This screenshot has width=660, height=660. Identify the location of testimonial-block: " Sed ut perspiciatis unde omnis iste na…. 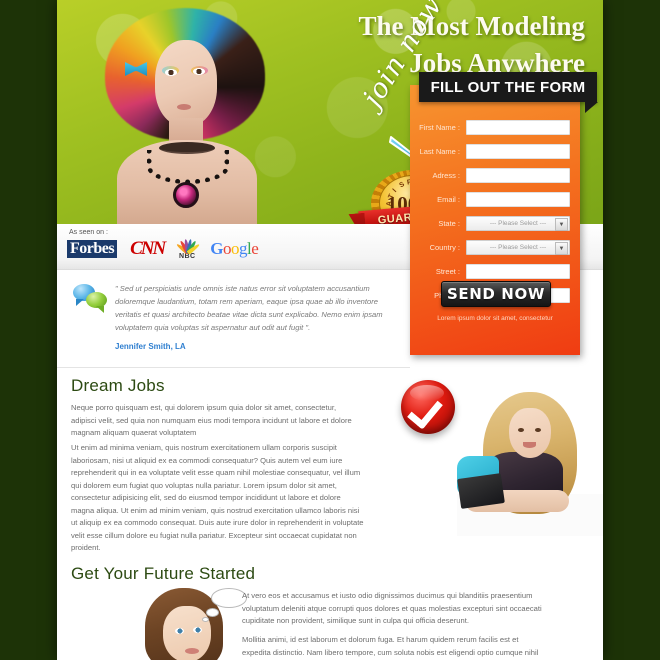
(233, 319).